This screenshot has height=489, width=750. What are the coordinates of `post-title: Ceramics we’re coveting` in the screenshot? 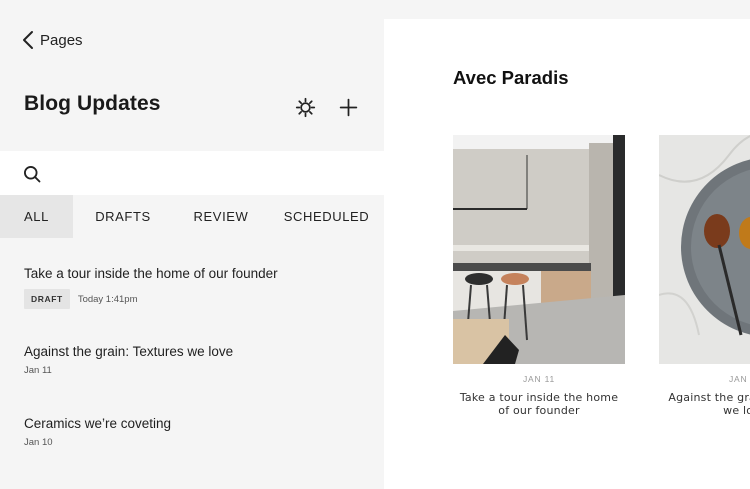 It's located at (98, 423).